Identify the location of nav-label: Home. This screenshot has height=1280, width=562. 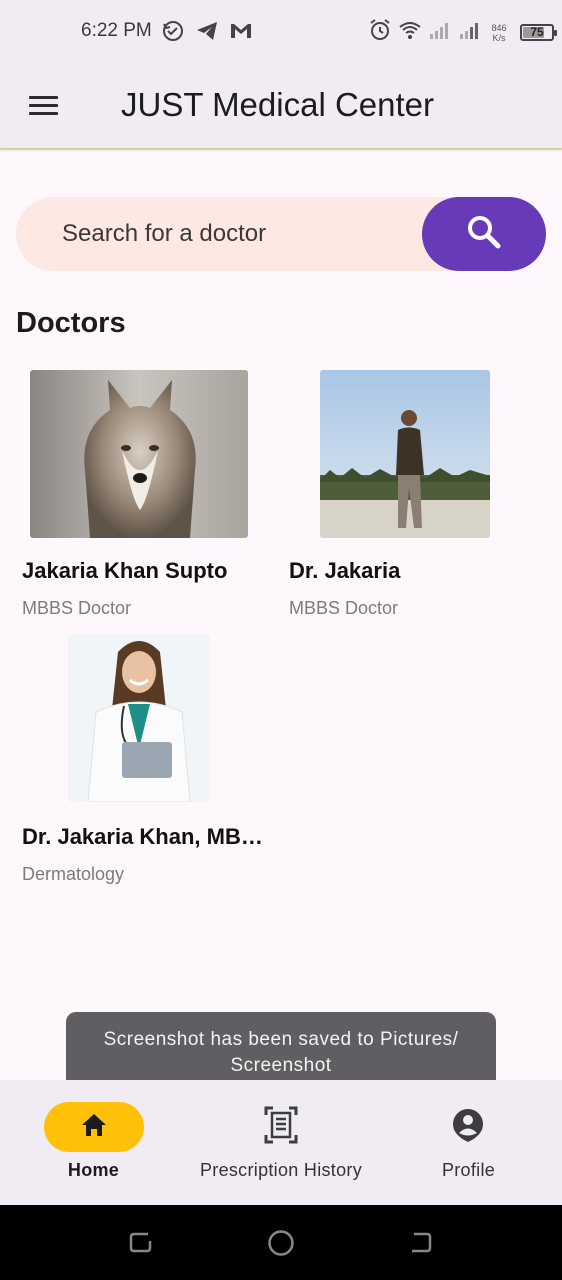
(93, 1170).